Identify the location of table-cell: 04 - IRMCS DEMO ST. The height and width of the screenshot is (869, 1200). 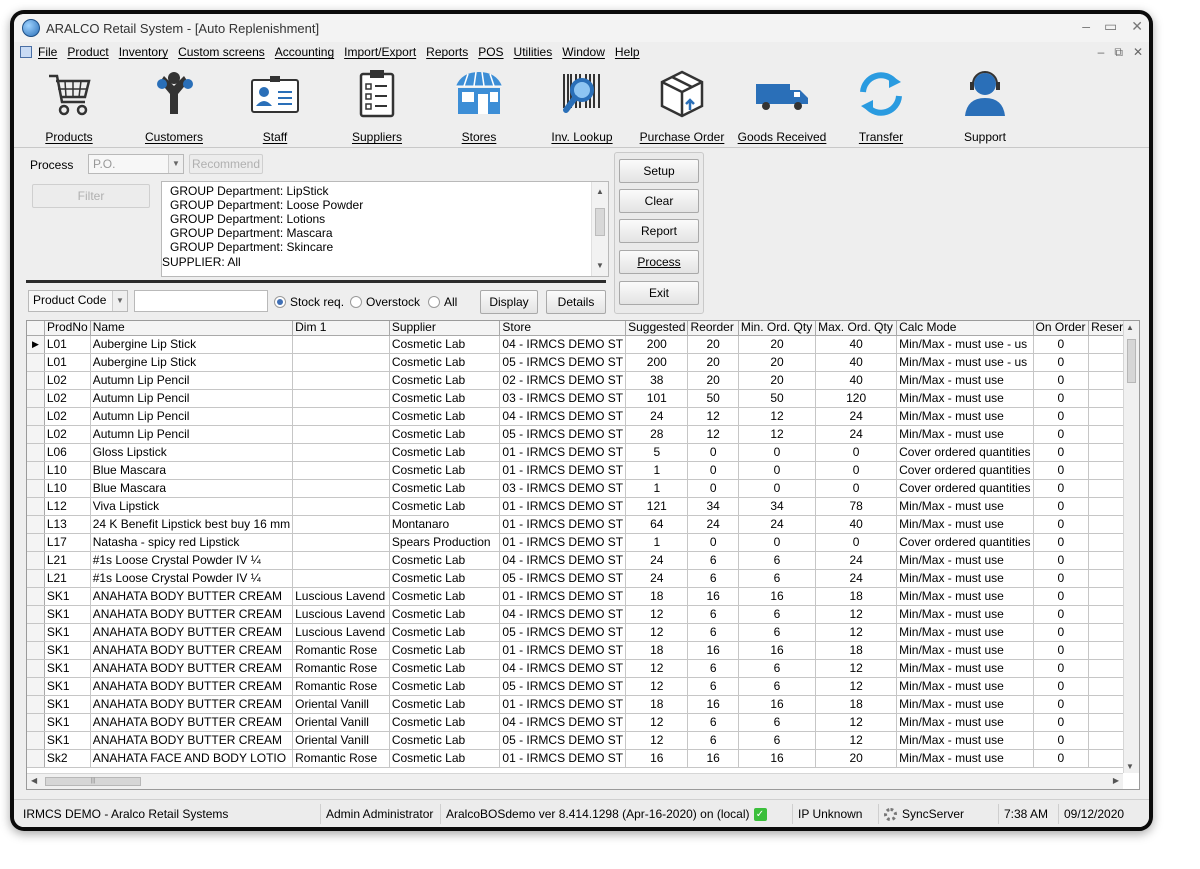
(563, 722).